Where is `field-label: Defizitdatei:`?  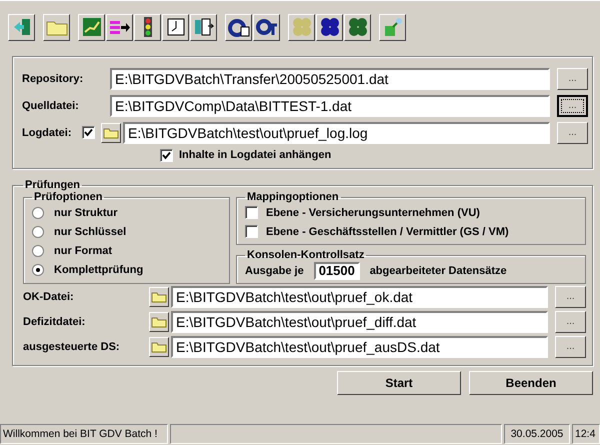 field-label: Defizitdatei: is located at coordinates (54, 322).